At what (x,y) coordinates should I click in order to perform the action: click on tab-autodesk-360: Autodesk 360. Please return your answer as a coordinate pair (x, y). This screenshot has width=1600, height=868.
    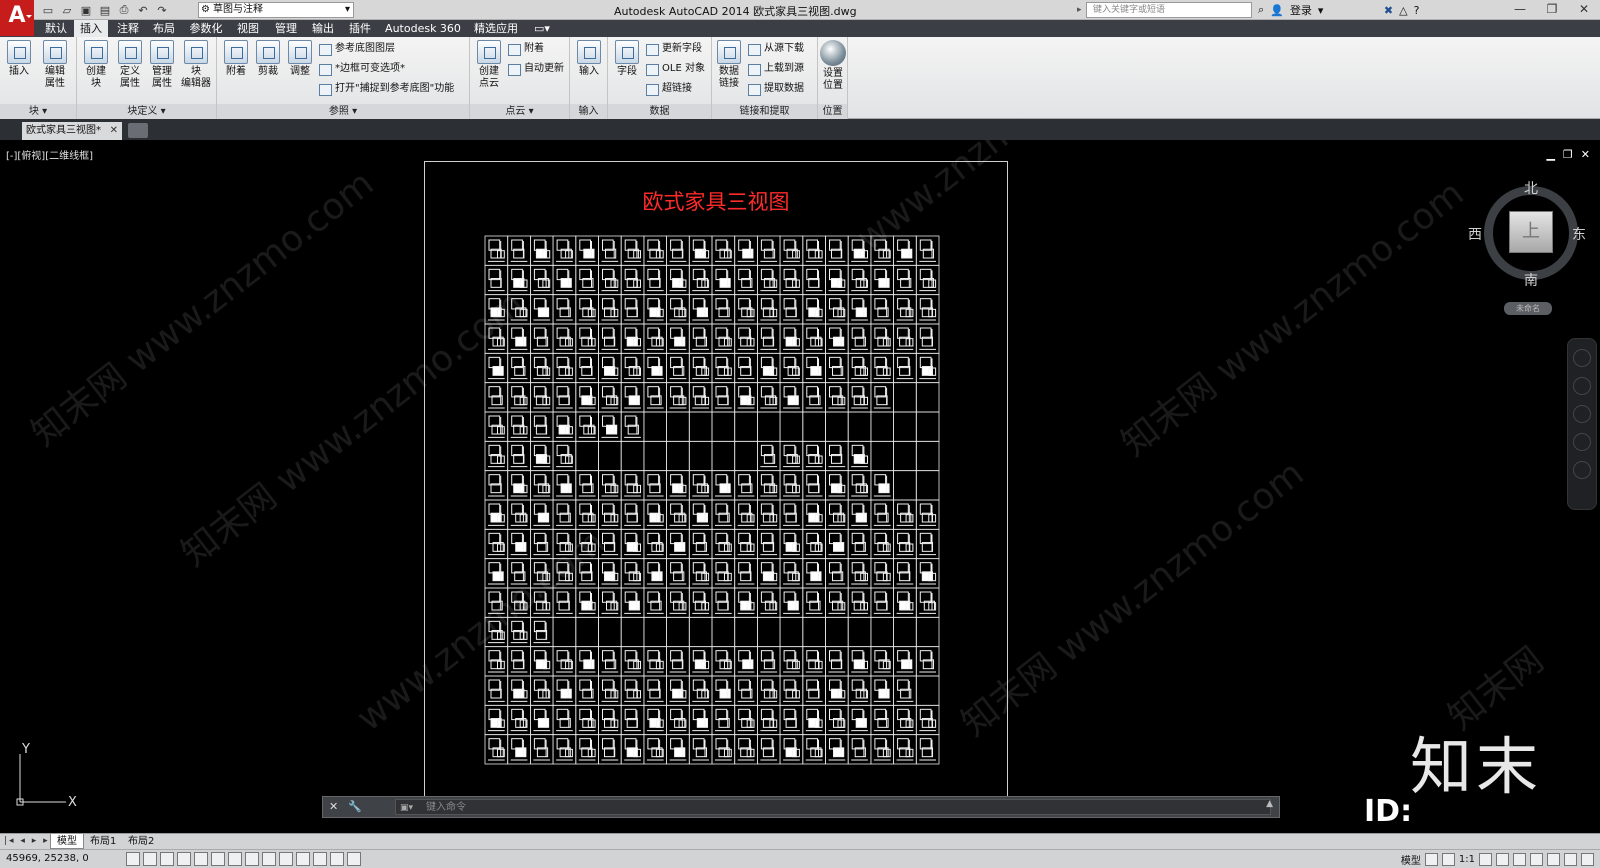
    Looking at the image, I should click on (423, 28).